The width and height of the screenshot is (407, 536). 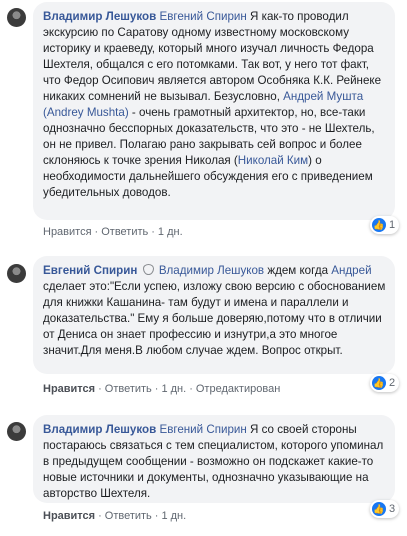 What do you see at coordinates (392, 225) in the screenshot?
I see `reaction-count: 1` at bounding box center [392, 225].